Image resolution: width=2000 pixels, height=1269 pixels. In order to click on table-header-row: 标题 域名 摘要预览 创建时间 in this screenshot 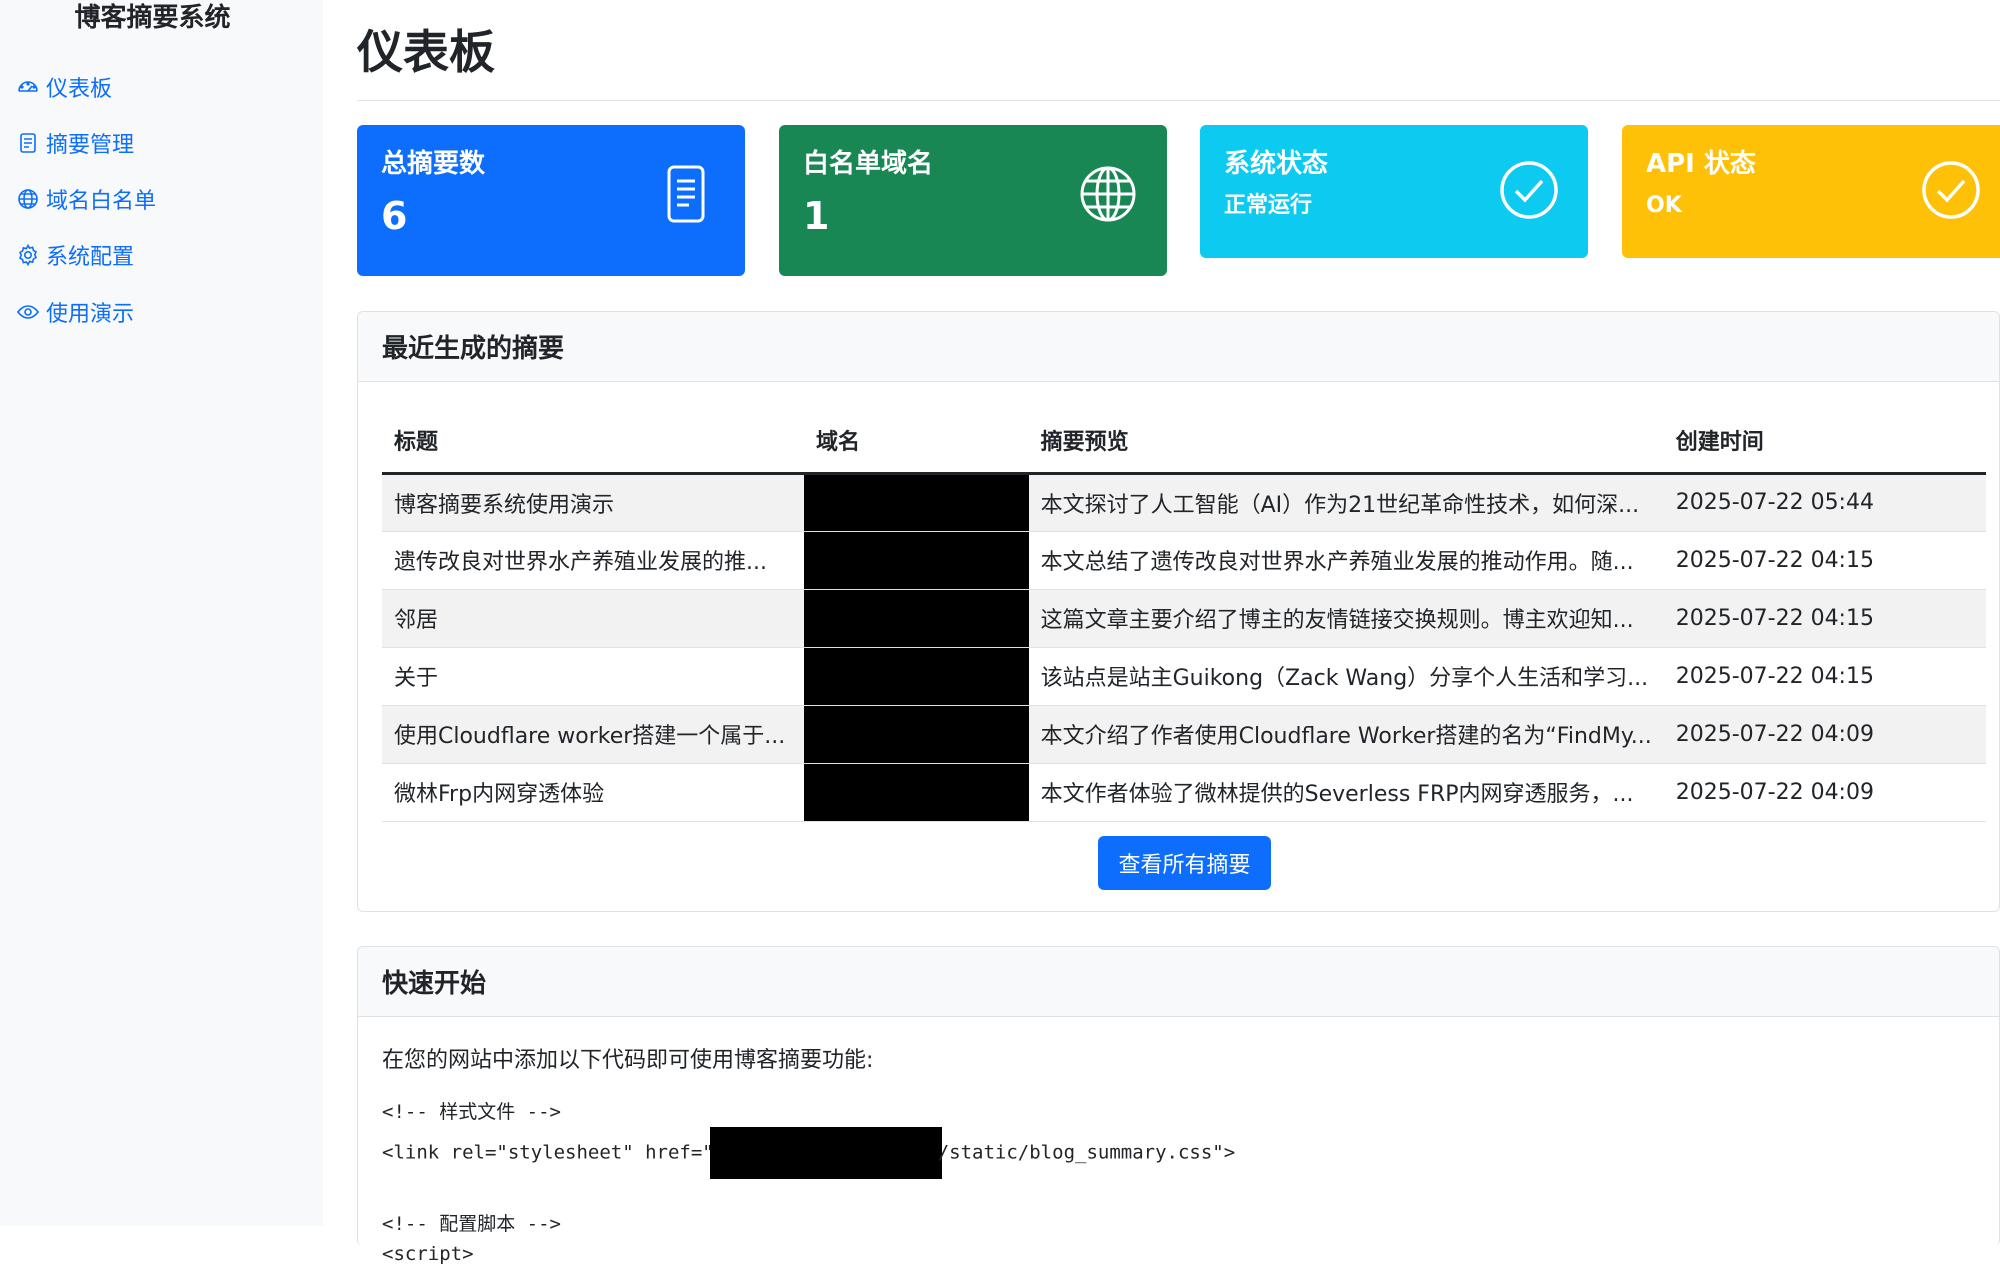, I will do `click(1184, 442)`.